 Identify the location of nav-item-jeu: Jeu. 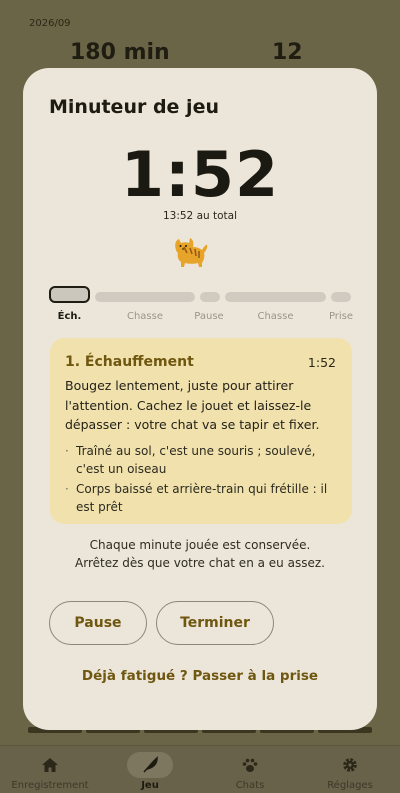
(150, 769).